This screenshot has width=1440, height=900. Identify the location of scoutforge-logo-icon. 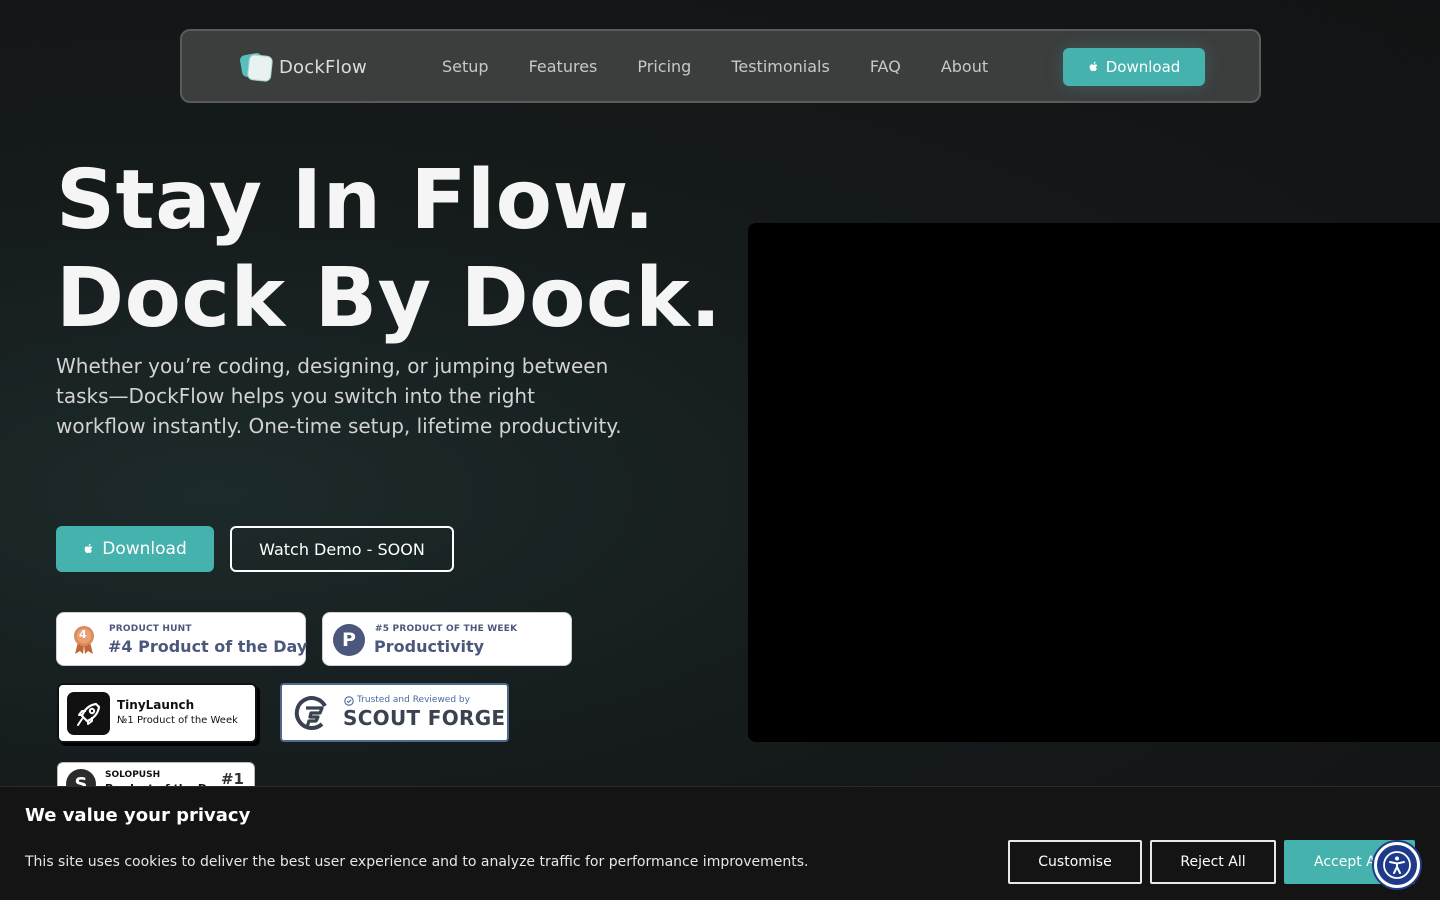
(310, 713).